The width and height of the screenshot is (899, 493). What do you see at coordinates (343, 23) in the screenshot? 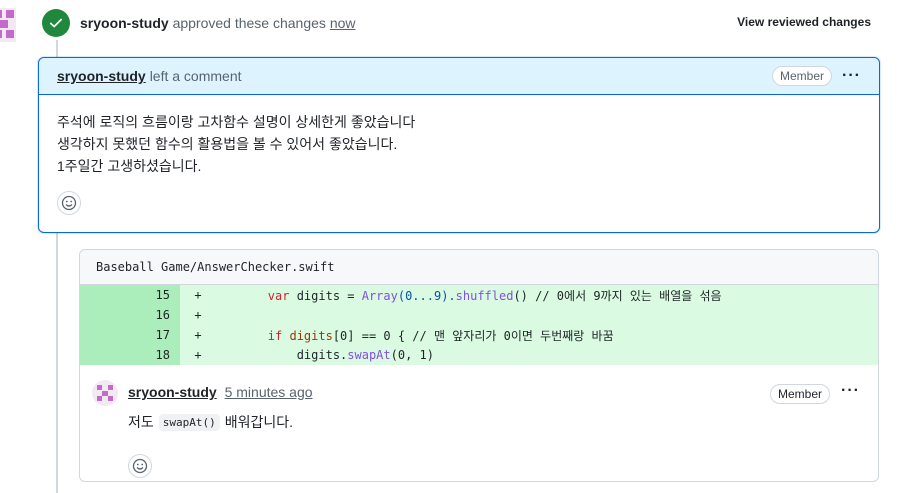
I see `review-time-link: now` at bounding box center [343, 23].